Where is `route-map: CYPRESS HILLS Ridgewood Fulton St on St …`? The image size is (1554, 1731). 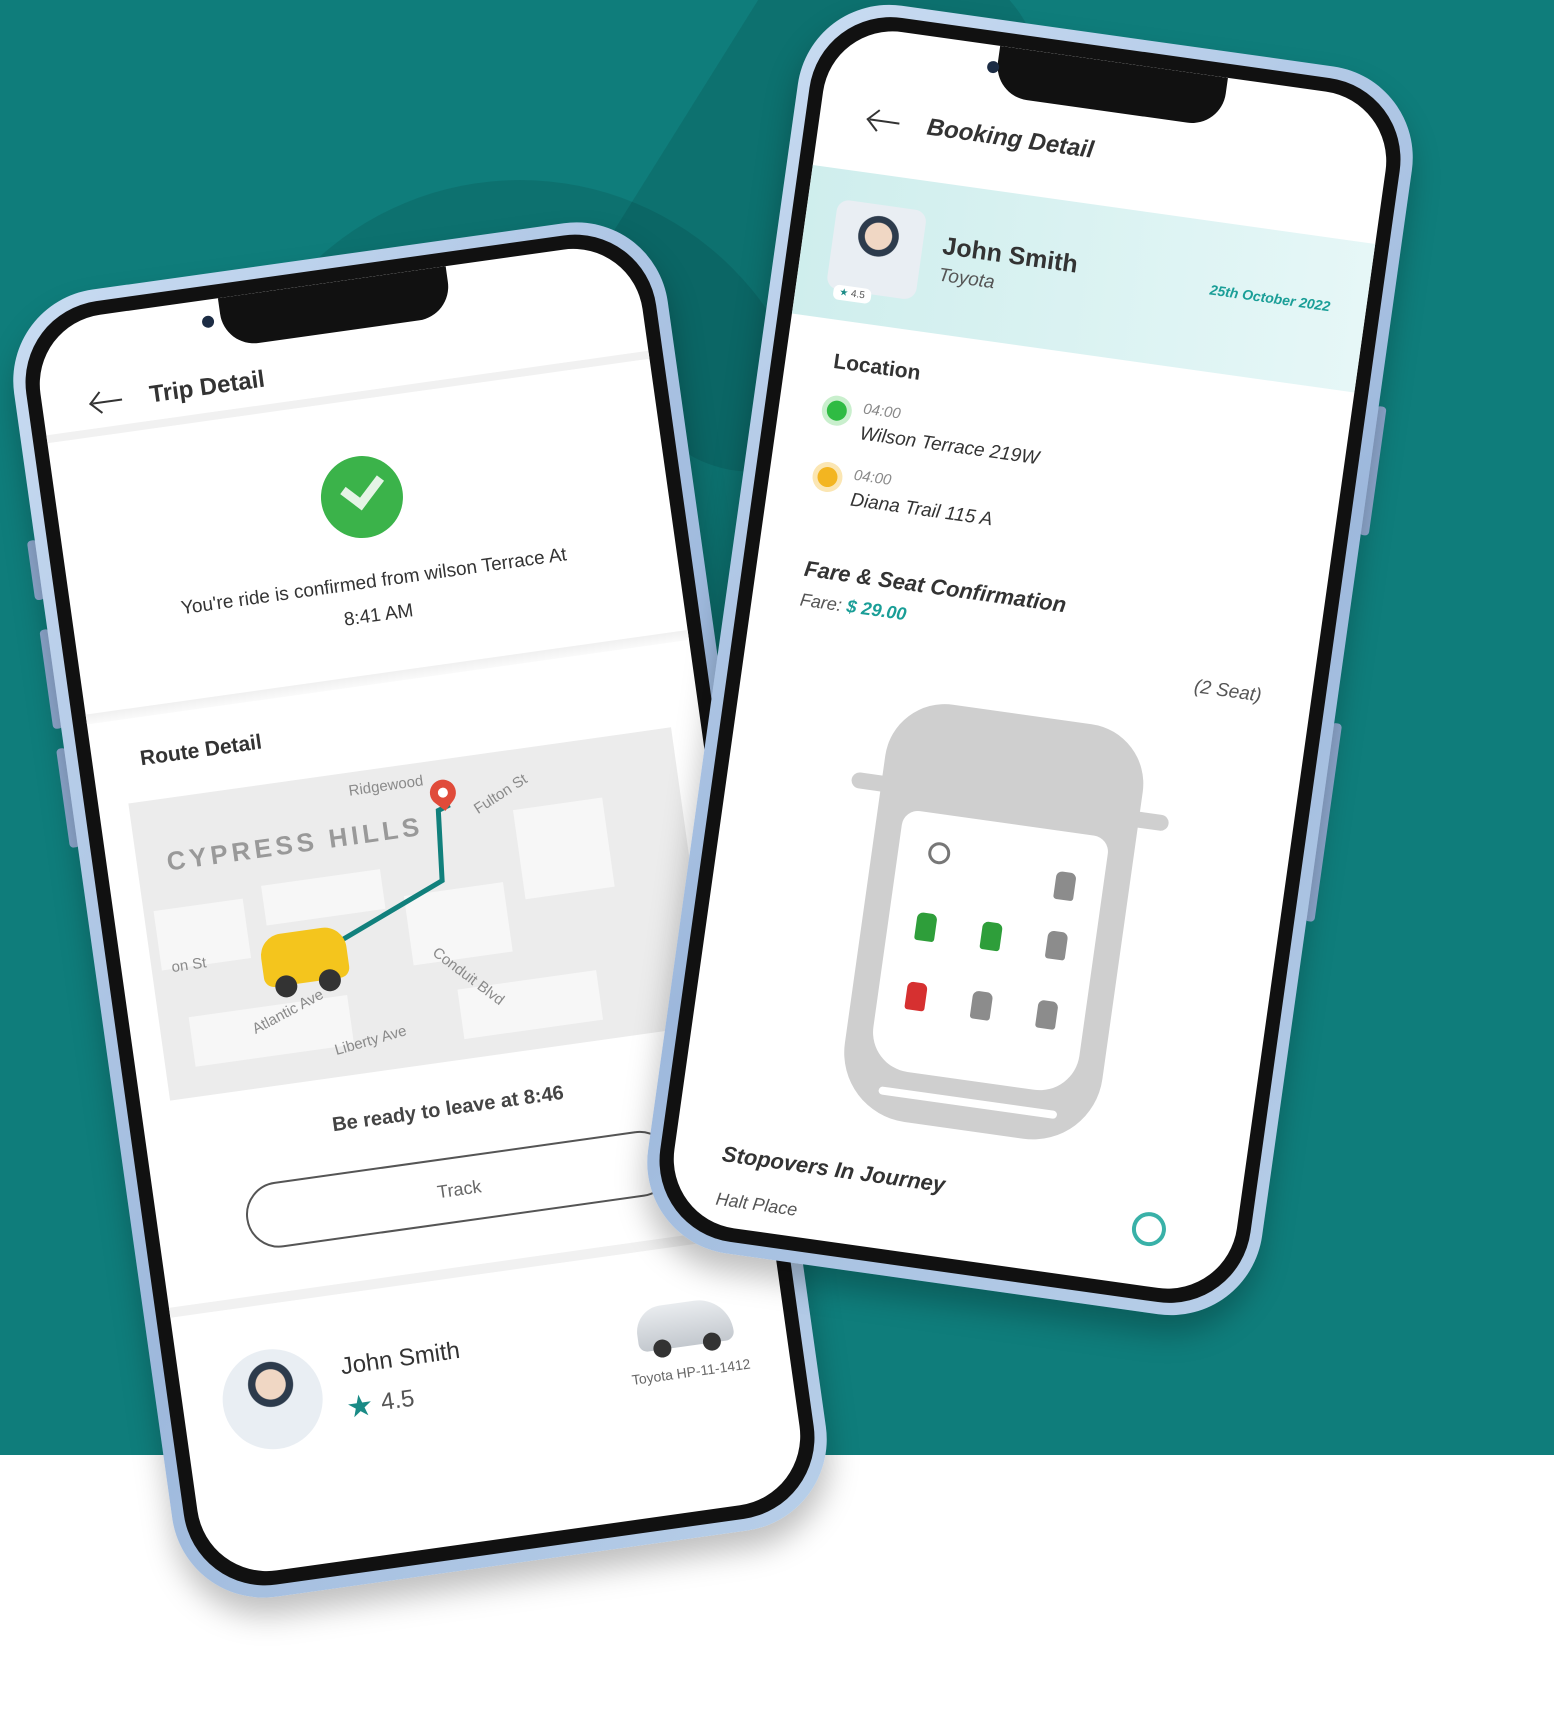 route-map: CYPRESS HILLS Ridgewood Fulton St on St … is located at coordinates (420, 914).